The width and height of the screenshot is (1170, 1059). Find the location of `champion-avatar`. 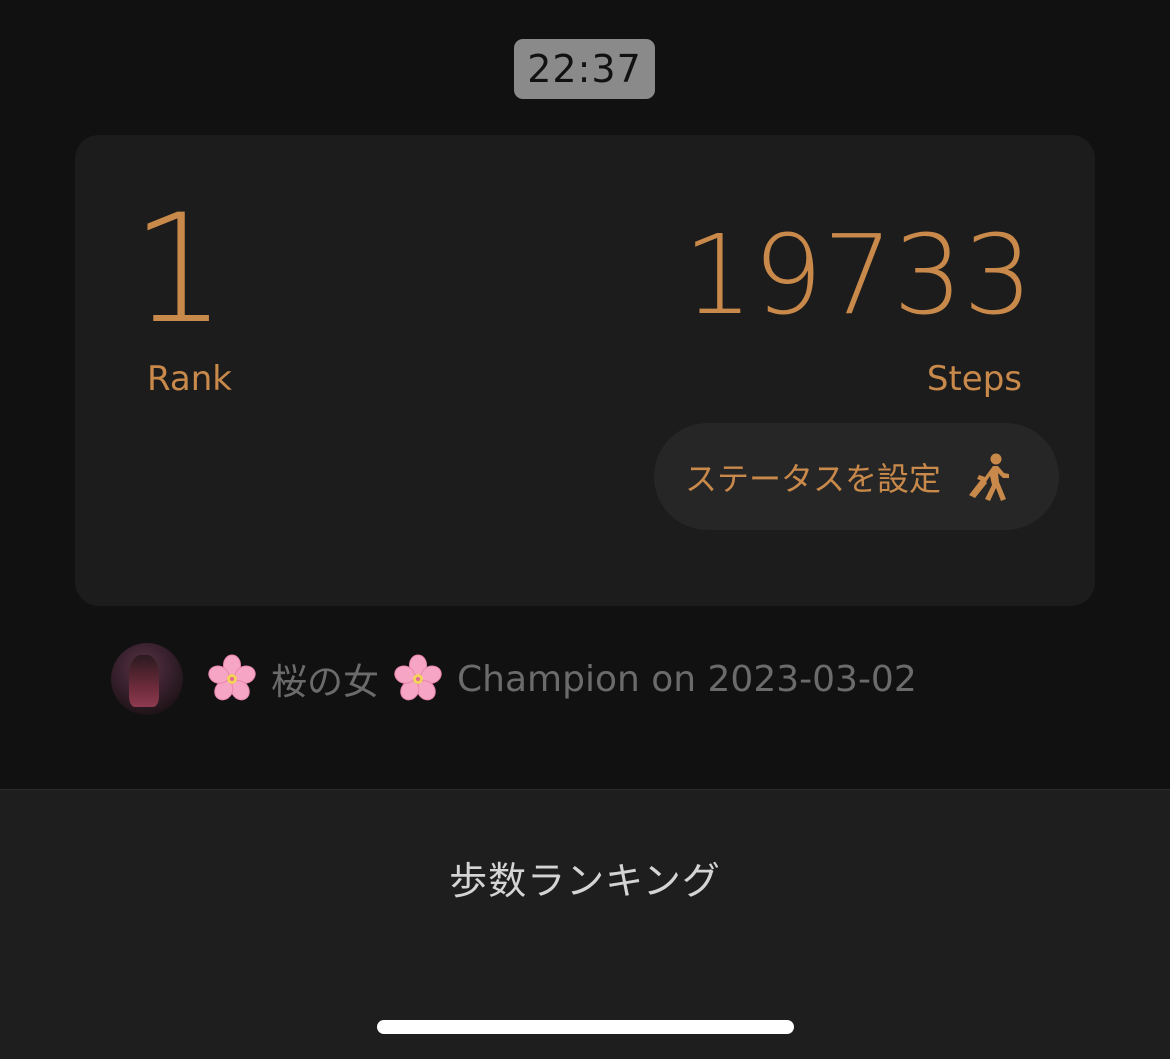

champion-avatar is located at coordinates (147, 679).